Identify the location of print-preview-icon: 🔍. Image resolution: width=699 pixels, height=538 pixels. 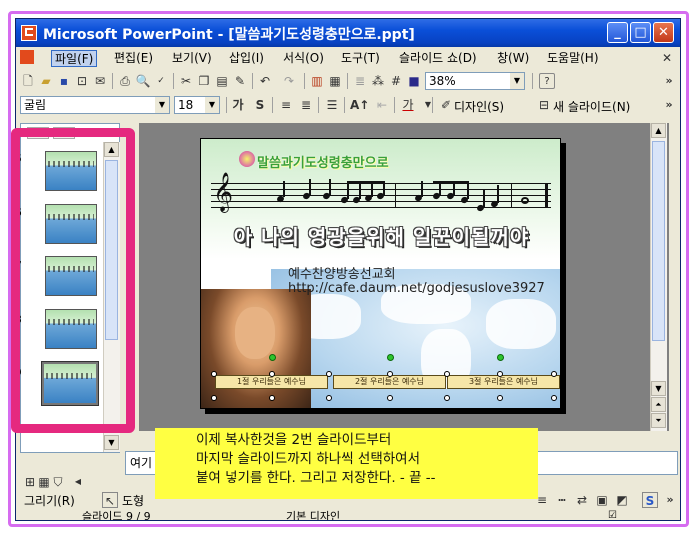
(143, 81).